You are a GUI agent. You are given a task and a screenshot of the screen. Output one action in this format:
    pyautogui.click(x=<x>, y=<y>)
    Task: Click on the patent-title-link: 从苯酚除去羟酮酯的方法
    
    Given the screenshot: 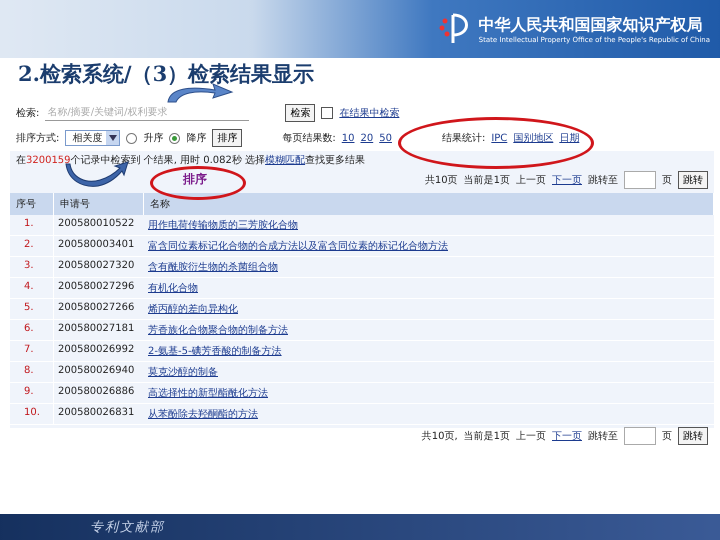 What is the action you would take?
    pyautogui.click(x=203, y=414)
    